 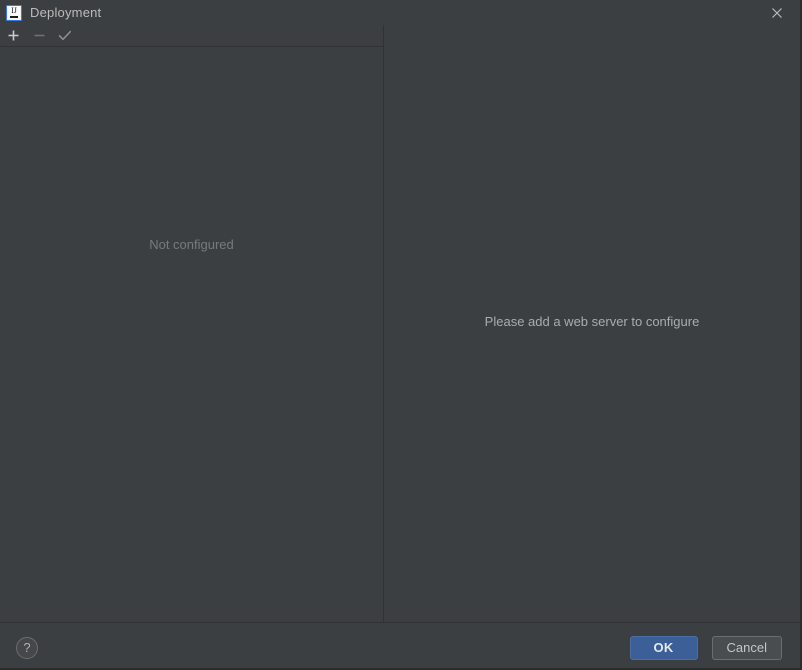 I want to click on dialog-footer: ? OK Cancel, so click(x=400, y=645).